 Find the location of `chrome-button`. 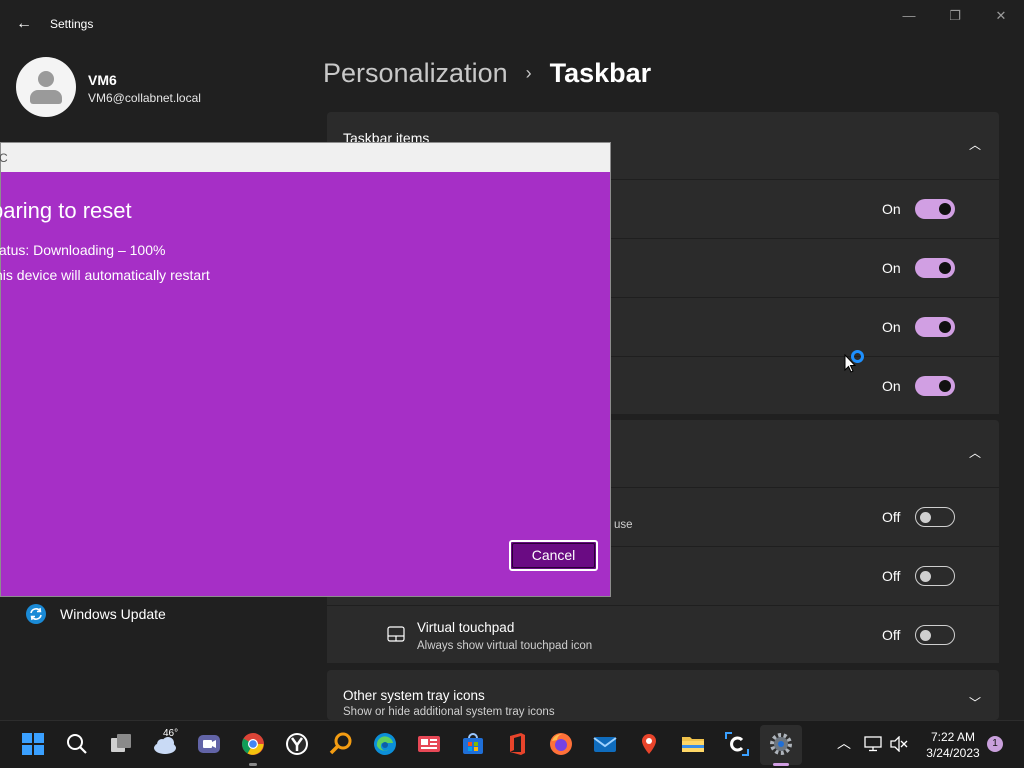

chrome-button is located at coordinates (253, 744).